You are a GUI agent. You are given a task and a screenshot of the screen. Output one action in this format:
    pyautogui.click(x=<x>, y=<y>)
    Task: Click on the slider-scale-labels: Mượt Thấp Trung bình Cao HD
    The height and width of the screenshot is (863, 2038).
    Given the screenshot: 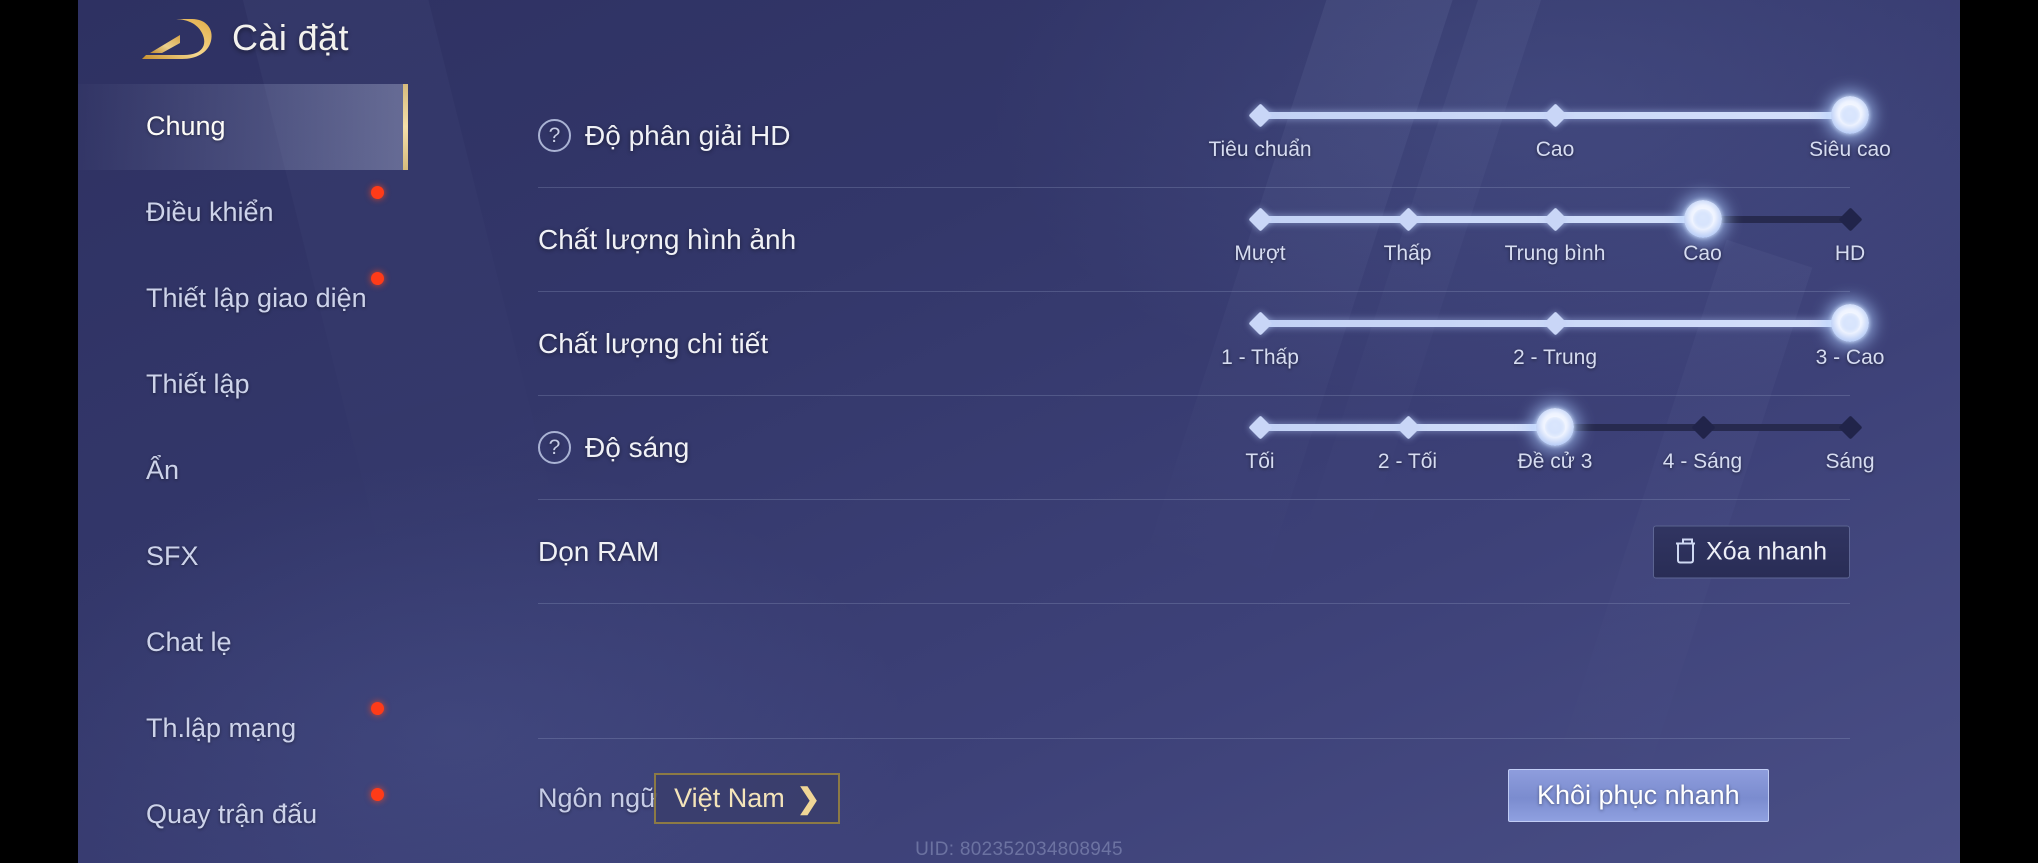 What is the action you would take?
    pyautogui.click(x=1549, y=259)
    